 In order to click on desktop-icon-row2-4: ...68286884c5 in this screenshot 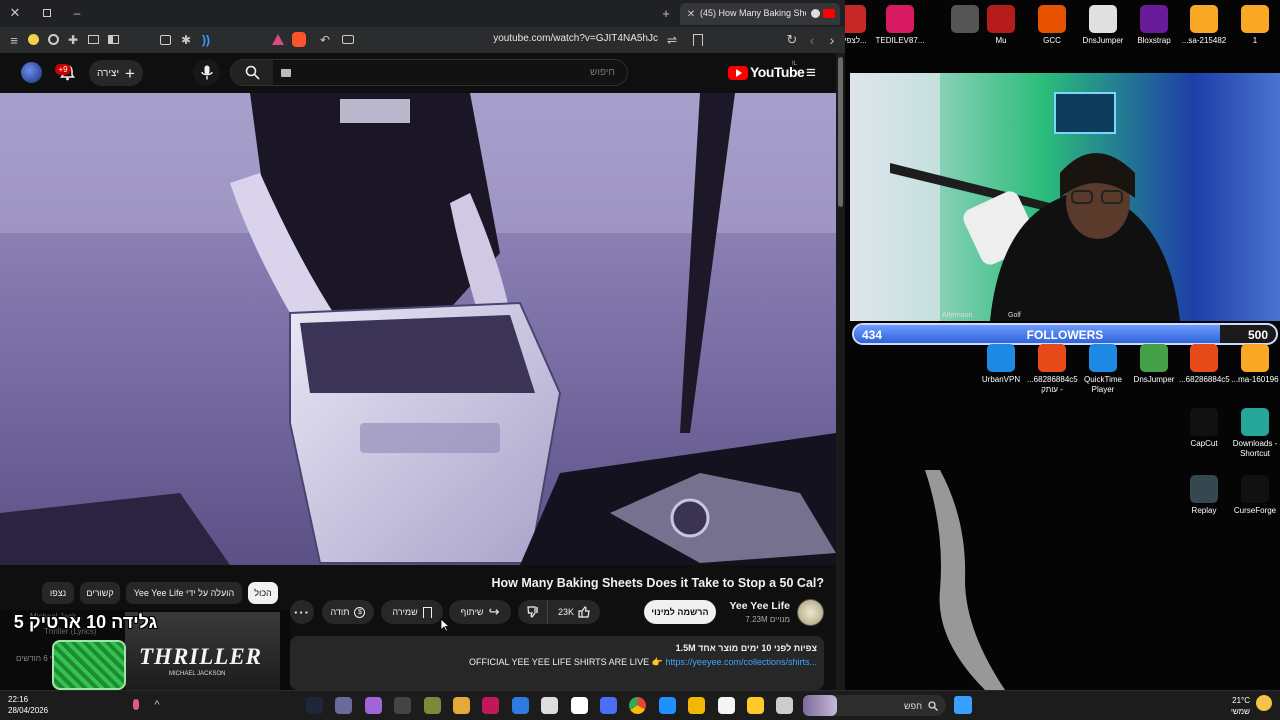, I will do `click(1204, 364)`.